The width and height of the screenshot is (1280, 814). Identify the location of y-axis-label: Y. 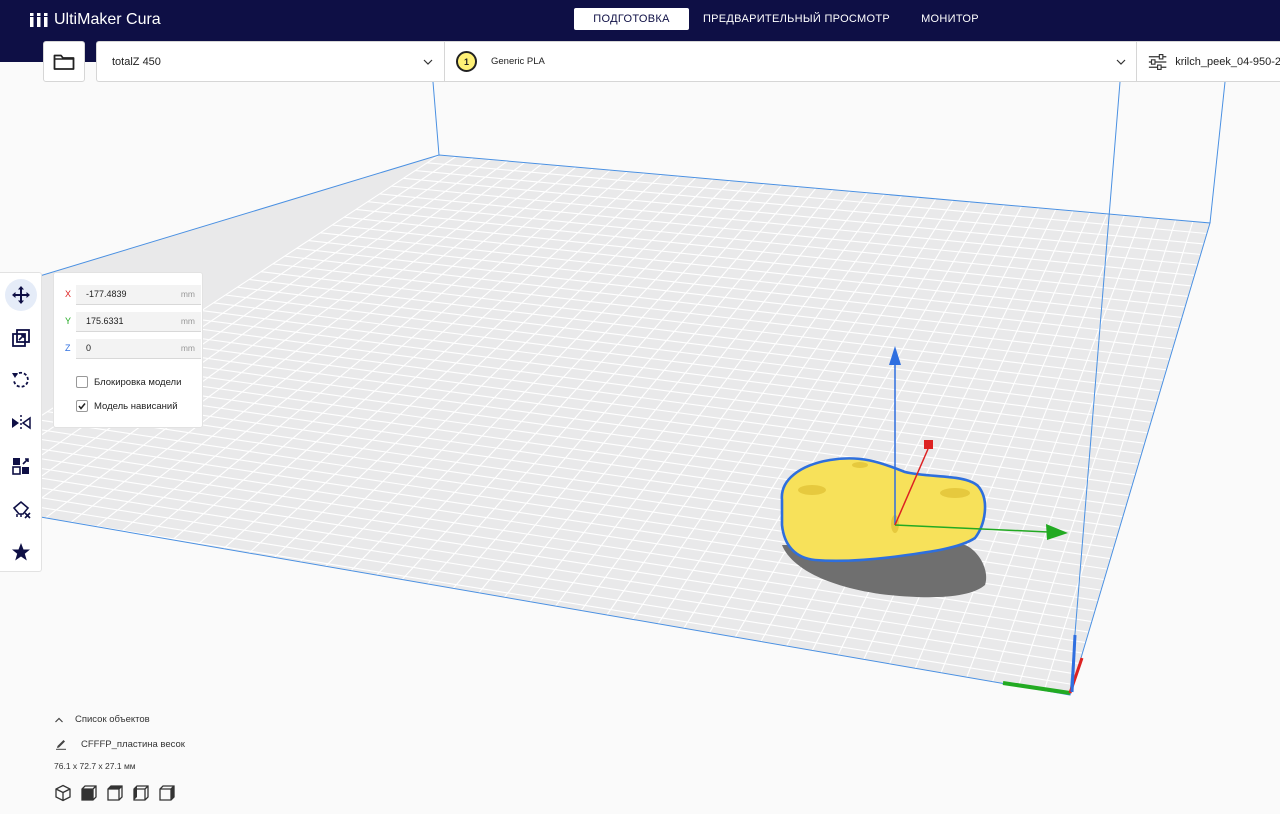
(68, 321).